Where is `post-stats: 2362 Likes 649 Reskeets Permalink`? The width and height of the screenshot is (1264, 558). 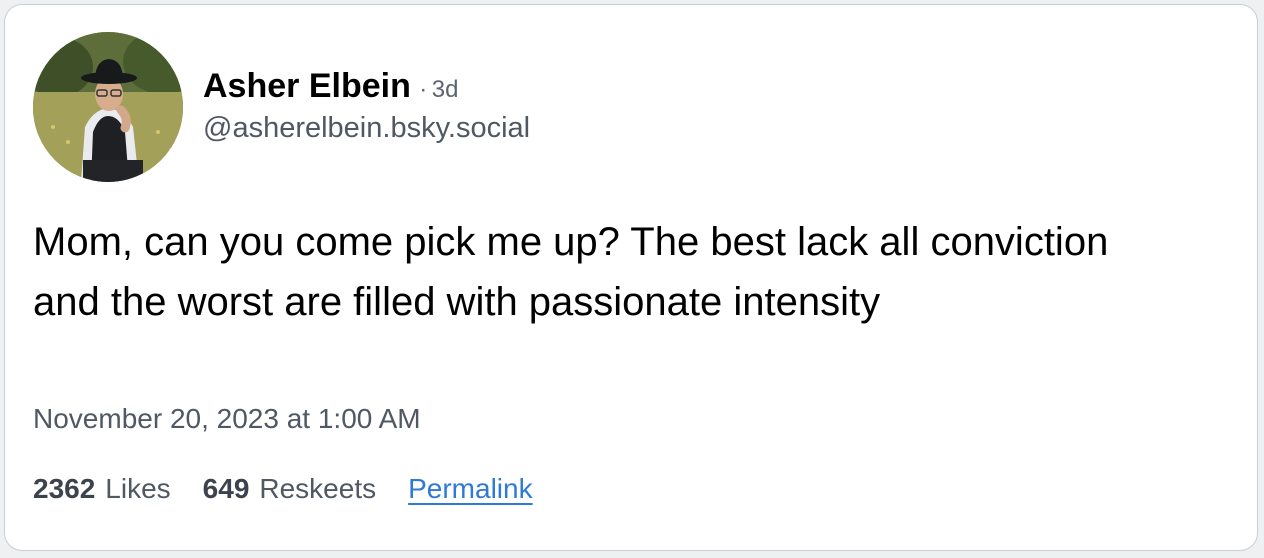
post-stats: 2362 Likes 649 Reskeets Permalink is located at coordinates (283, 489).